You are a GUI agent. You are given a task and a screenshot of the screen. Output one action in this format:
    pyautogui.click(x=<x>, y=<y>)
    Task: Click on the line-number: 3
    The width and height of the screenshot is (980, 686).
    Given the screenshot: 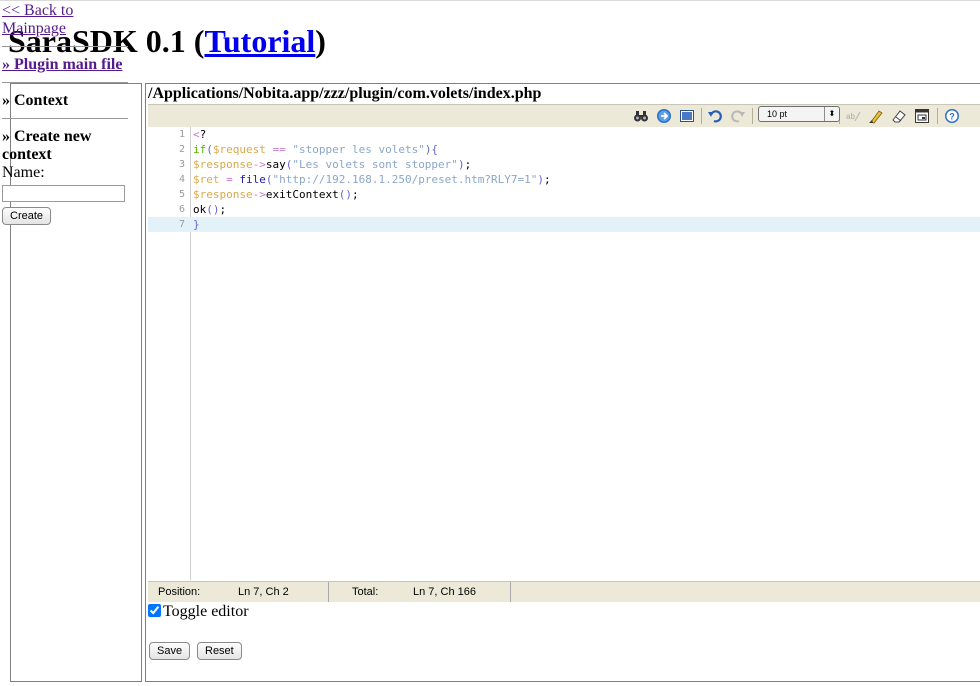 What is the action you would take?
    pyautogui.click(x=181, y=164)
    